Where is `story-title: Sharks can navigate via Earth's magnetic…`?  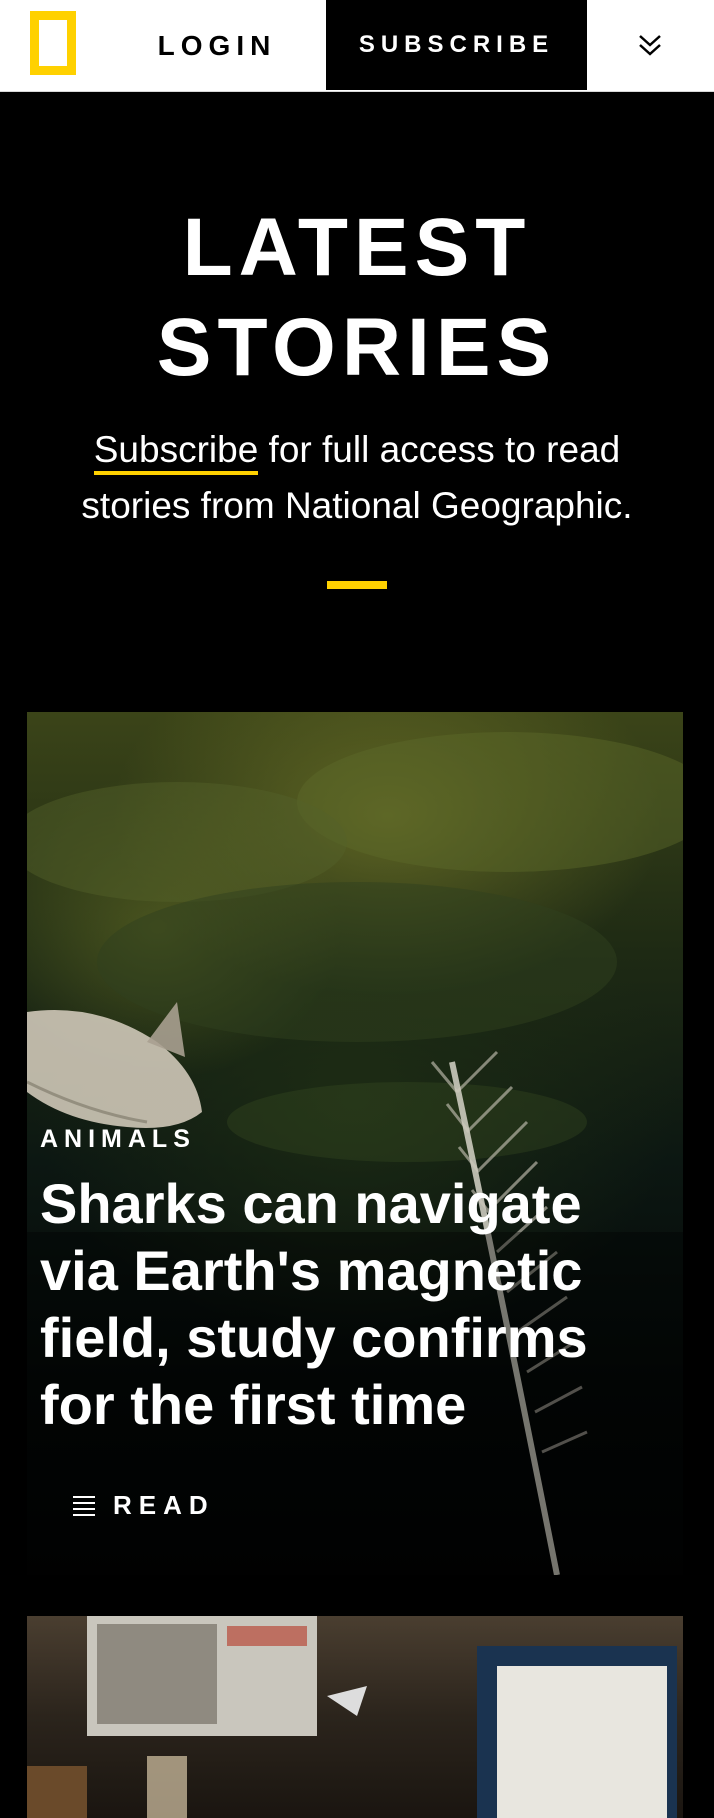 story-title: Sharks can navigate via Earth's magnetic… is located at coordinates (340, 1304).